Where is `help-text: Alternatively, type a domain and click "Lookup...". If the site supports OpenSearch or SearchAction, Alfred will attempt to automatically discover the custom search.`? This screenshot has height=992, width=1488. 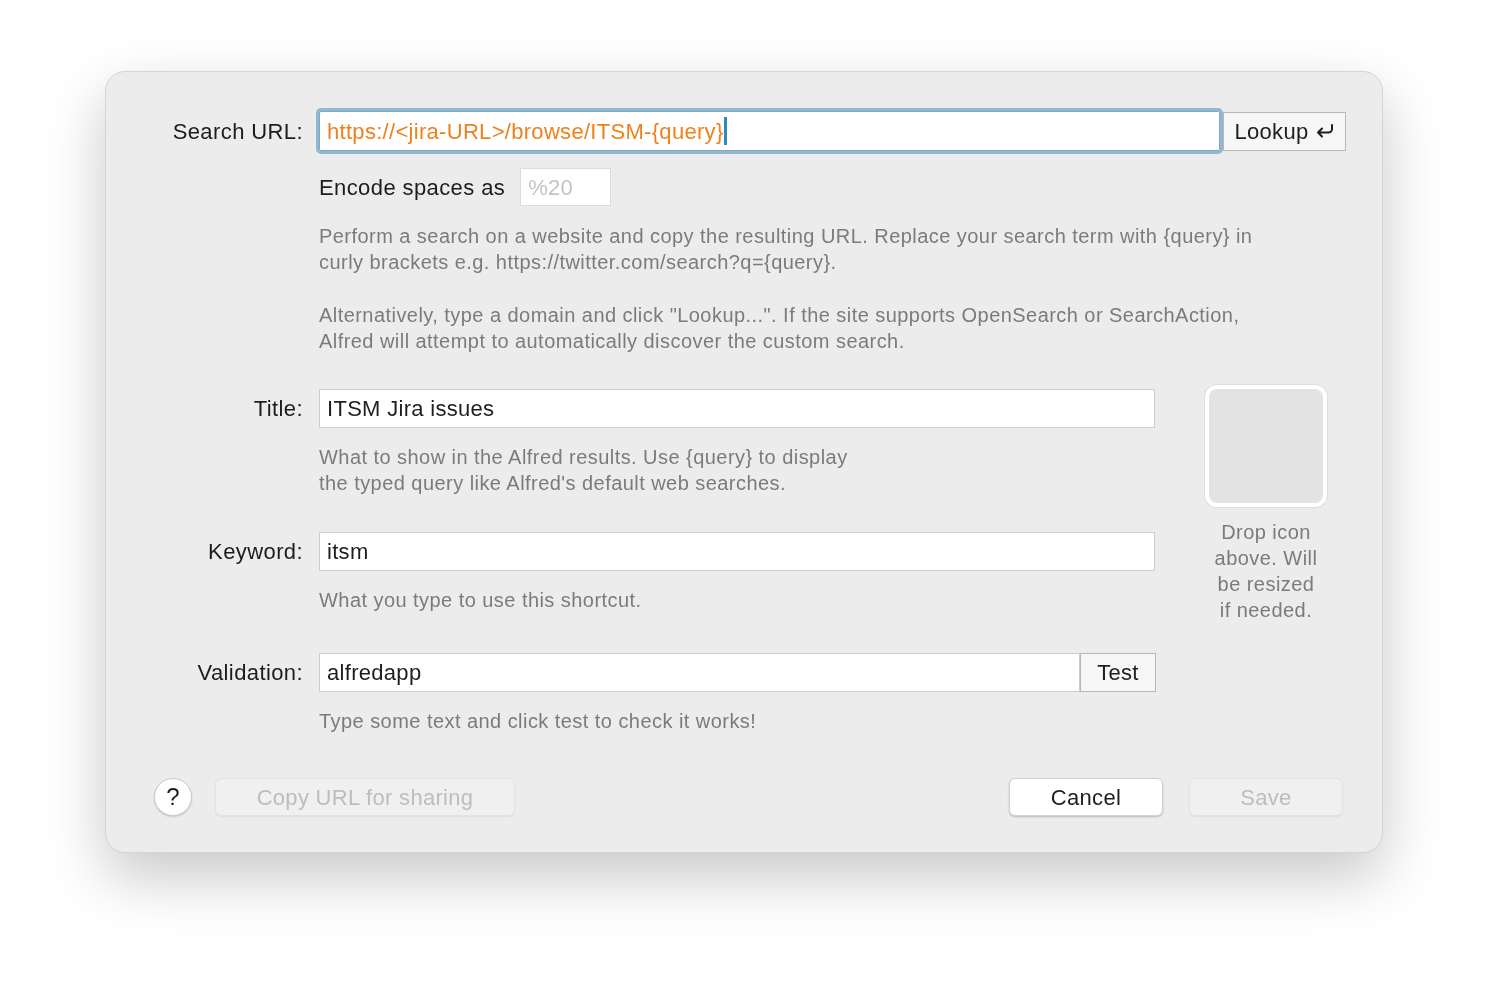
help-text: Alternatively, type a domain and click "Lookup...". If the site supports OpenSearch or SearchAction, Alfred will attempt to automatically discover the custom search. is located at coordinates (780, 328).